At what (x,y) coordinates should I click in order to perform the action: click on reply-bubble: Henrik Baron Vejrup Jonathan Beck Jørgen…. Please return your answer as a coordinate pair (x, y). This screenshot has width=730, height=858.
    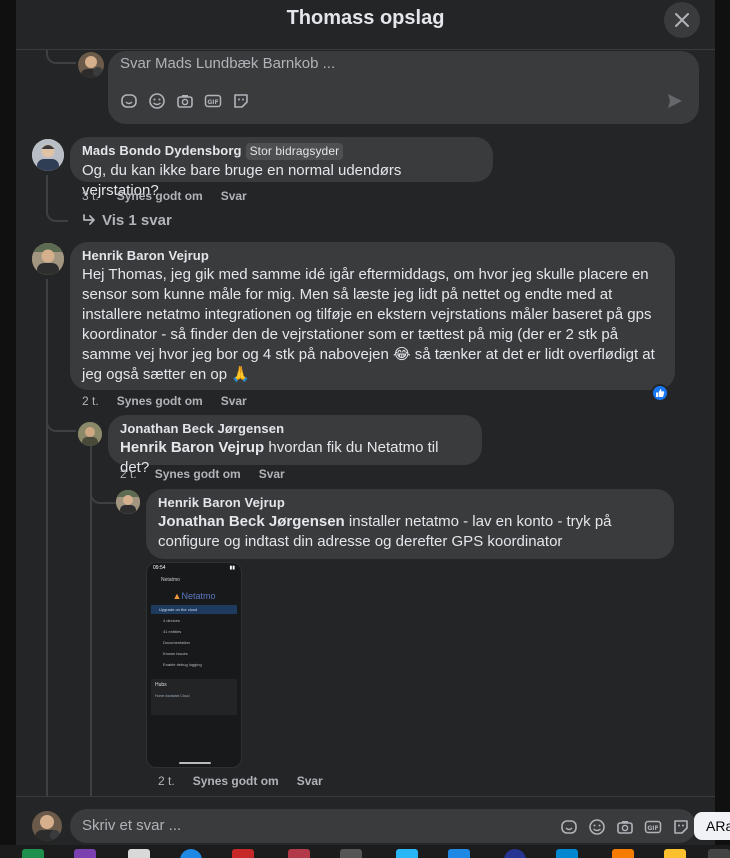
    Looking at the image, I should click on (410, 524).